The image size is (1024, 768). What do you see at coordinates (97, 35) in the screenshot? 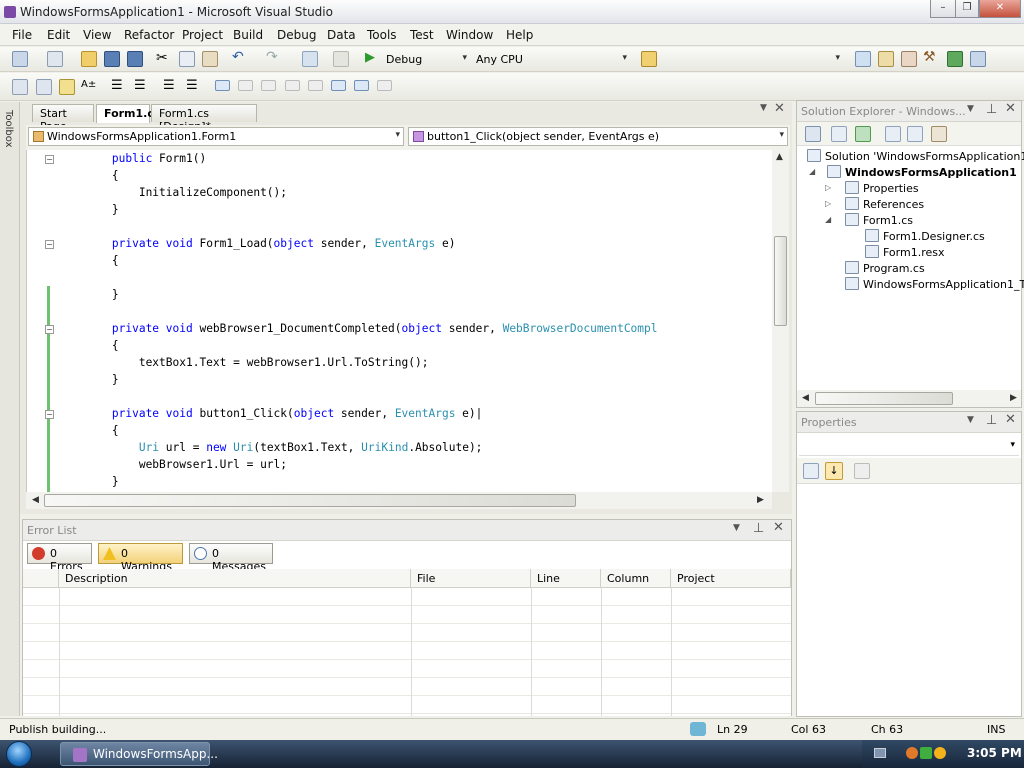
I see `menu-view: View` at bounding box center [97, 35].